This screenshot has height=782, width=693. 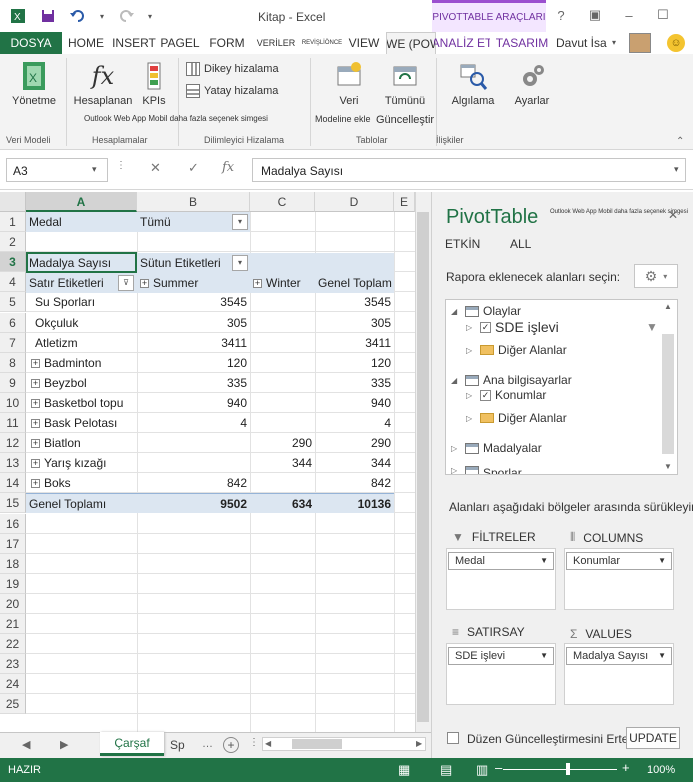 I want to click on defer-update-checkbox, so click(x=453, y=738).